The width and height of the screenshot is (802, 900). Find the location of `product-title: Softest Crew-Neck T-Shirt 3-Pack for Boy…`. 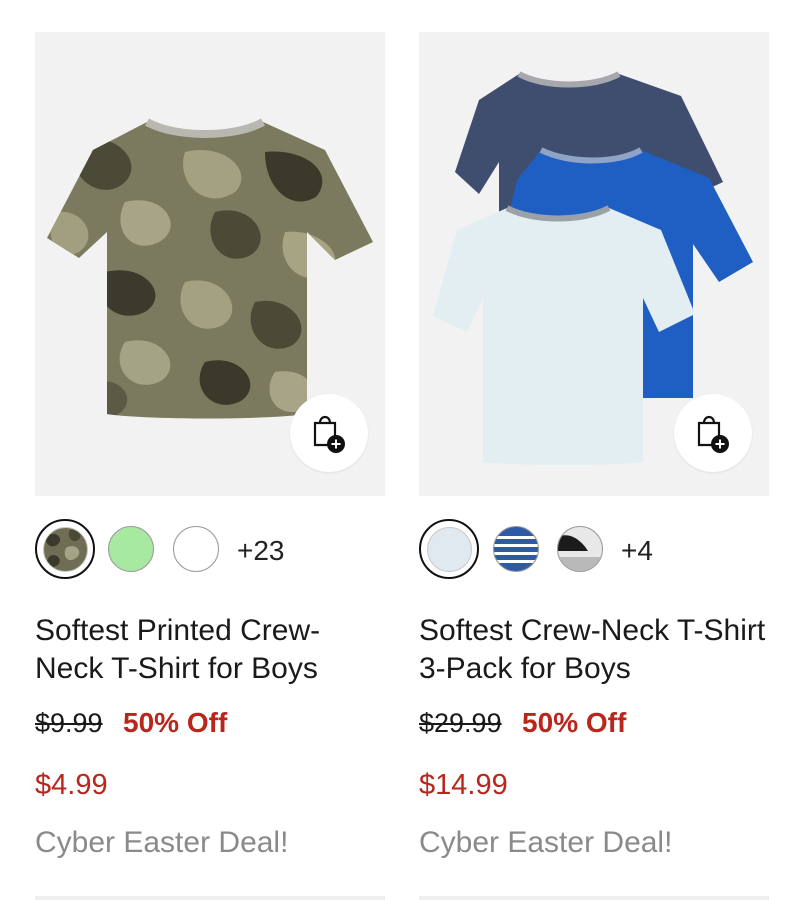

product-title: Softest Crew-Neck T-Shirt 3-Pack for Boy… is located at coordinates (594, 650).